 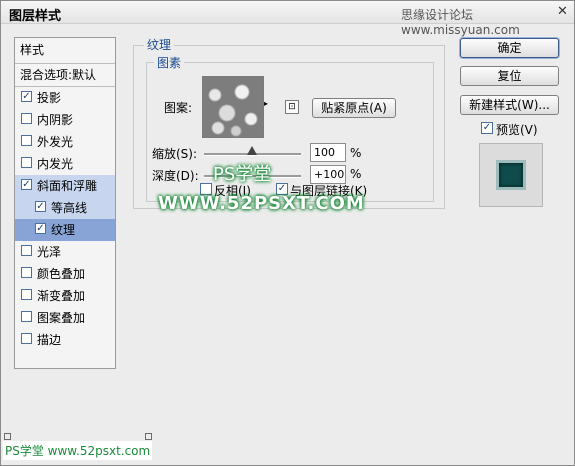 I want to click on style-item-outer-glow: 外发光, so click(x=65, y=142).